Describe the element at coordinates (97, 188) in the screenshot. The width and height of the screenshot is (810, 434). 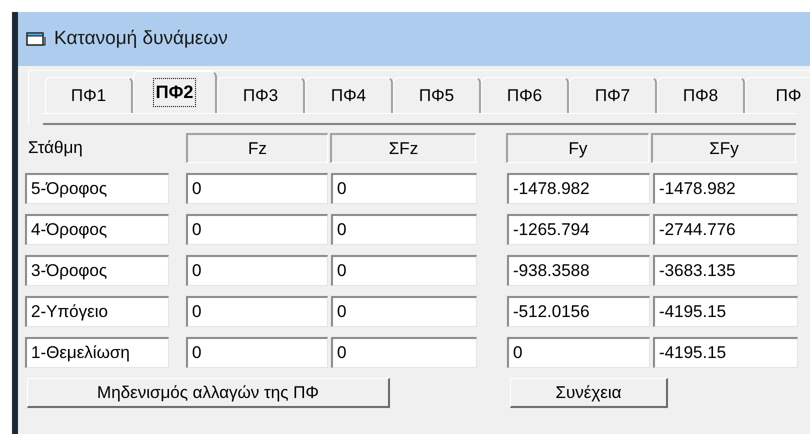
I see `level-field: 5-Όροφος` at that location.